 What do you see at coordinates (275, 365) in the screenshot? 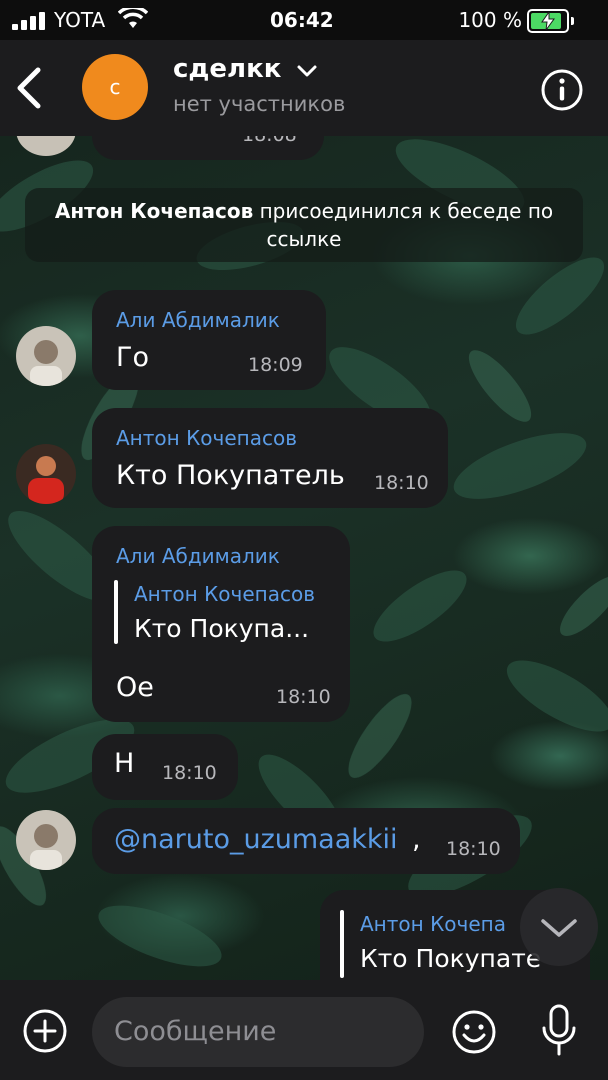
I see `message-time: 18:09` at bounding box center [275, 365].